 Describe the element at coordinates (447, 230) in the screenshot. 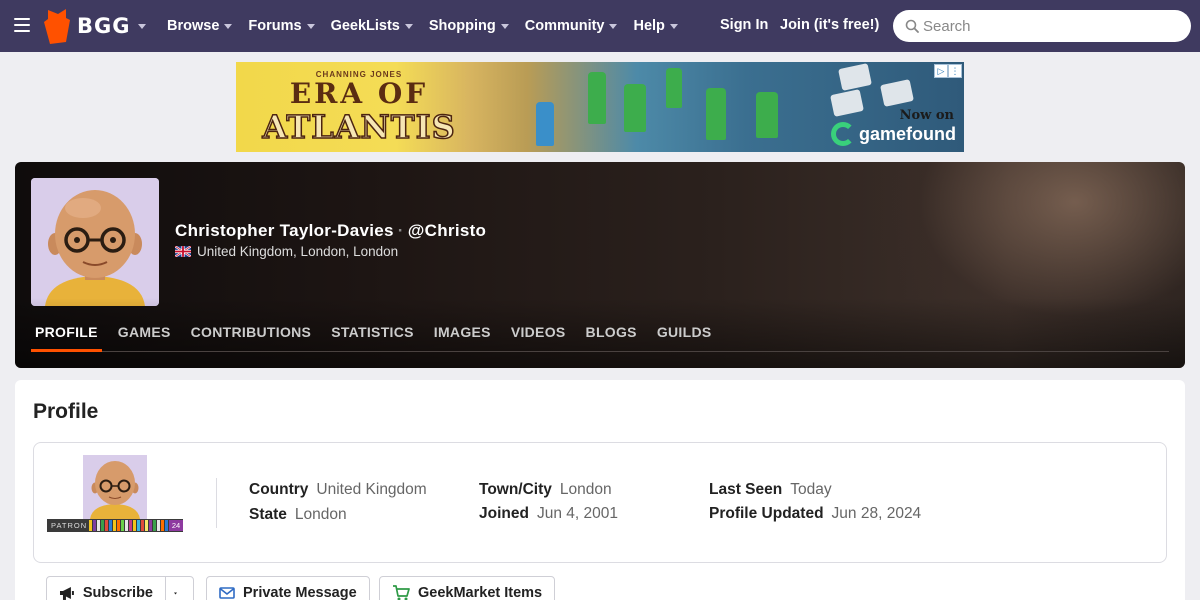

I see `profile-handle: @Christo` at that location.